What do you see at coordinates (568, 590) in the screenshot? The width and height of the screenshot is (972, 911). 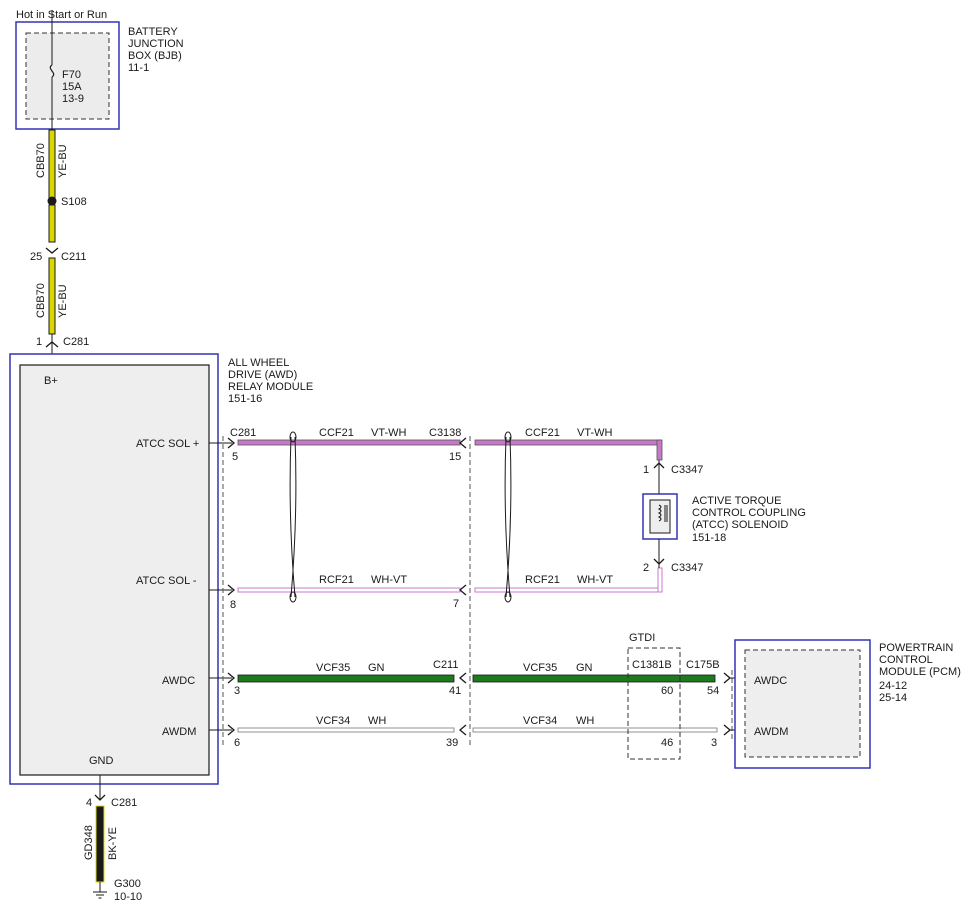 I see `wire-rcf21-right` at bounding box center [568, 590].